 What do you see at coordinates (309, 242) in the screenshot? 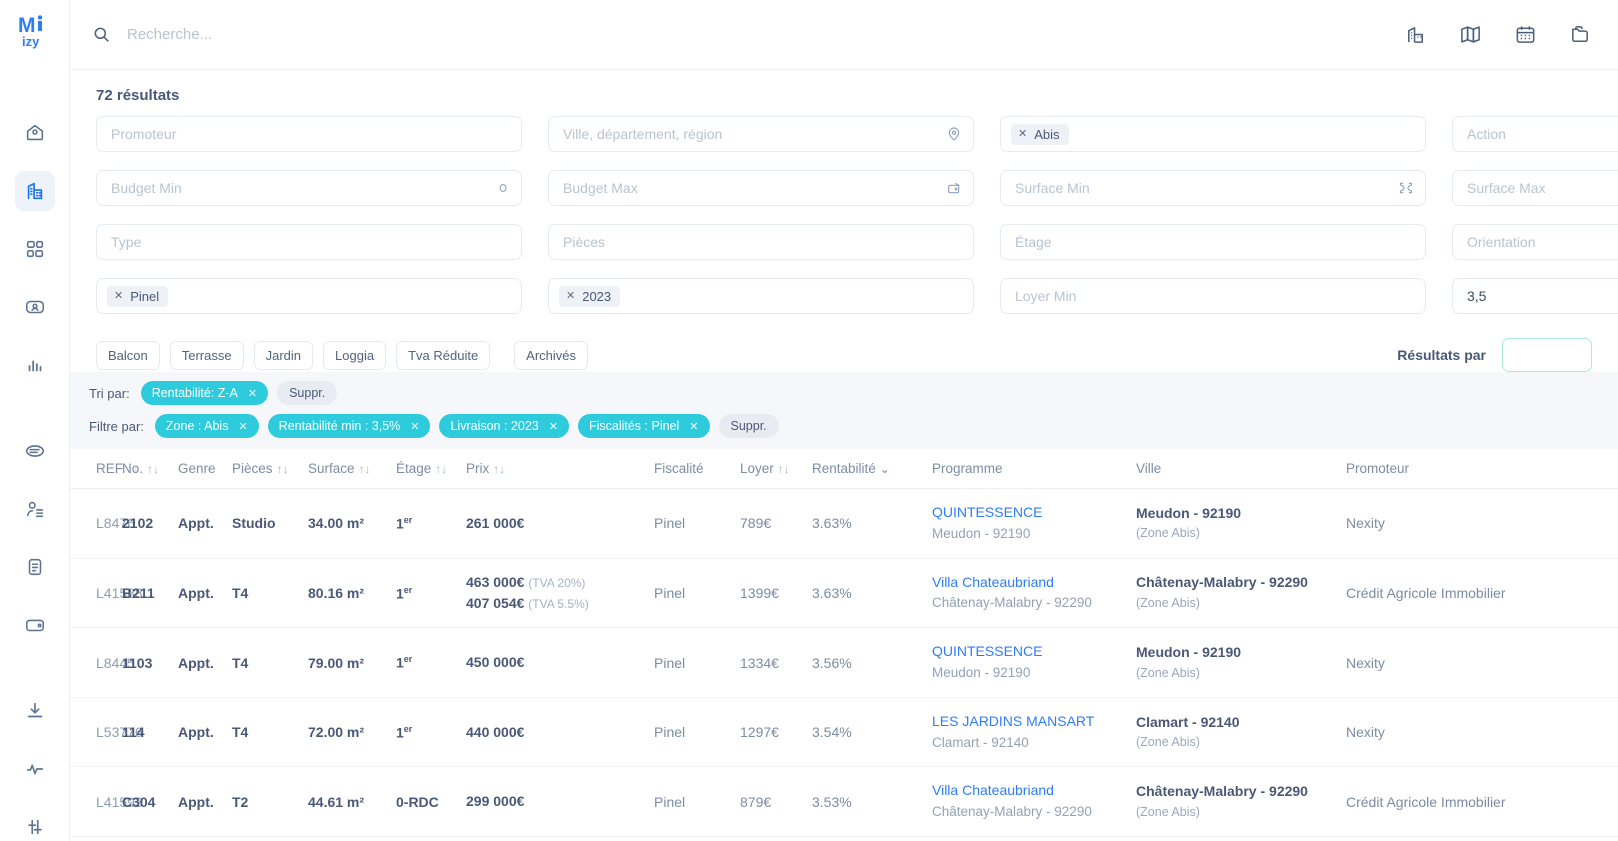
I see `type-input` at bounding box center [309, 242].